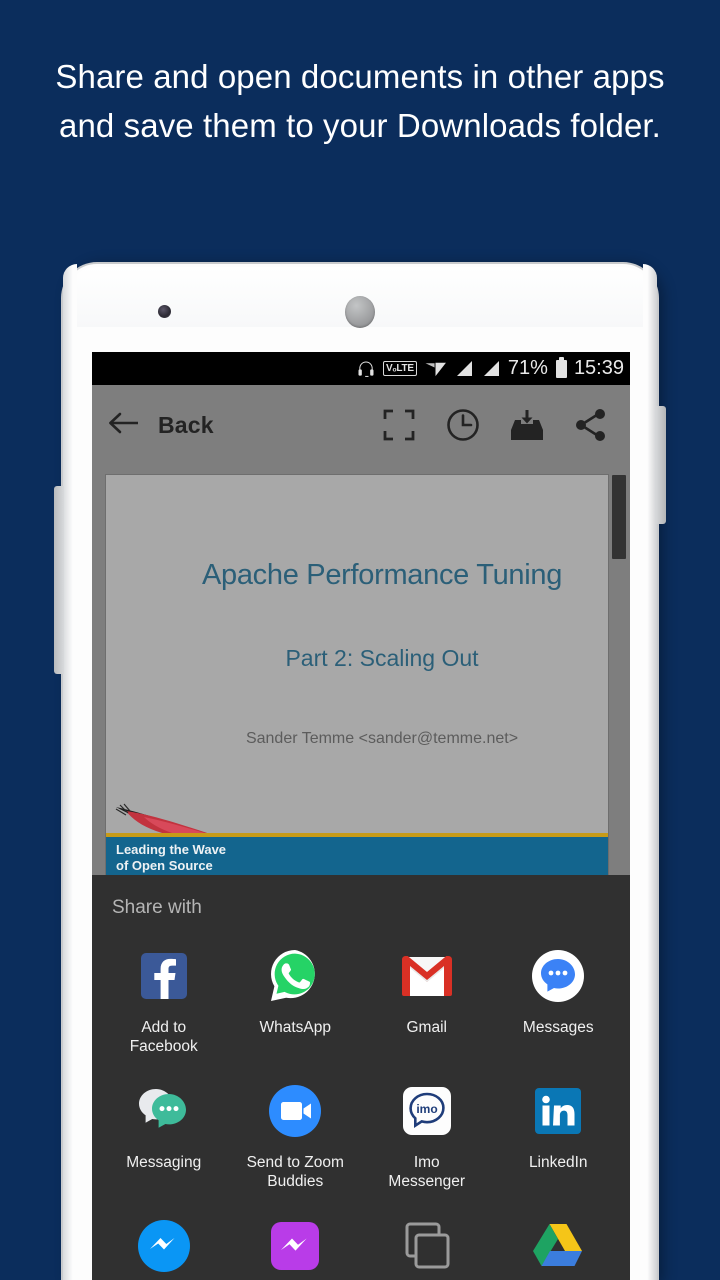 This screenshot has width=720, height=1280. I want to click on messages-icon, so click(558, 975).